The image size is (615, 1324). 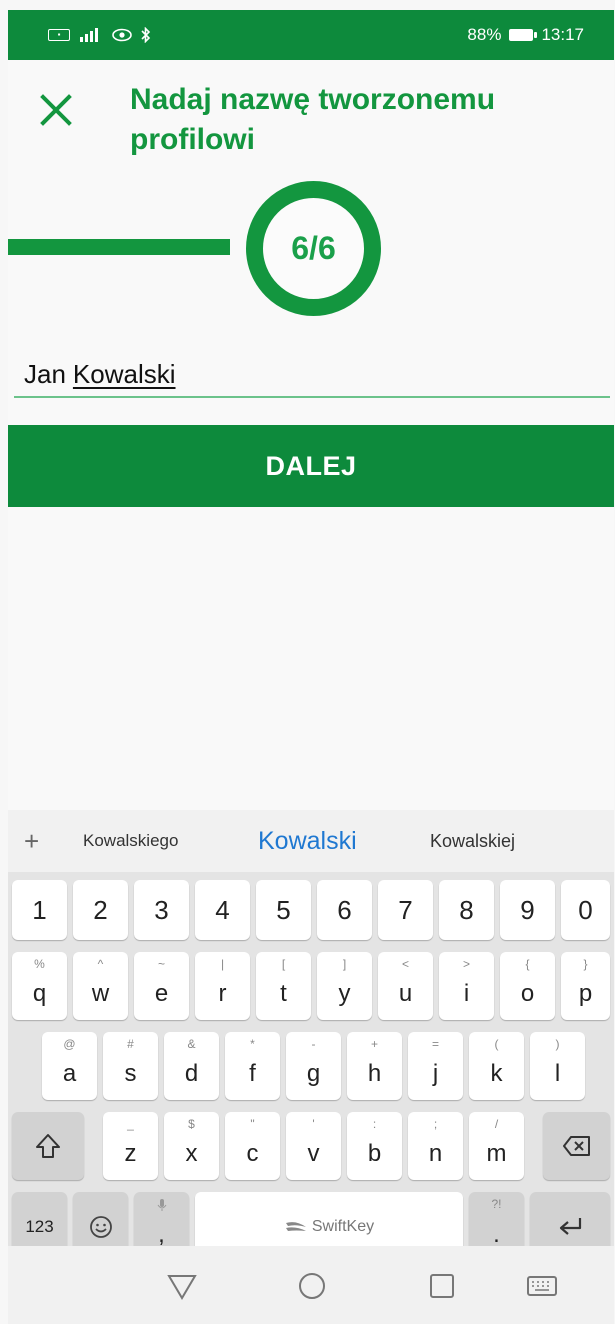 I want to click on shift-key, so click(x=48, y=1146).